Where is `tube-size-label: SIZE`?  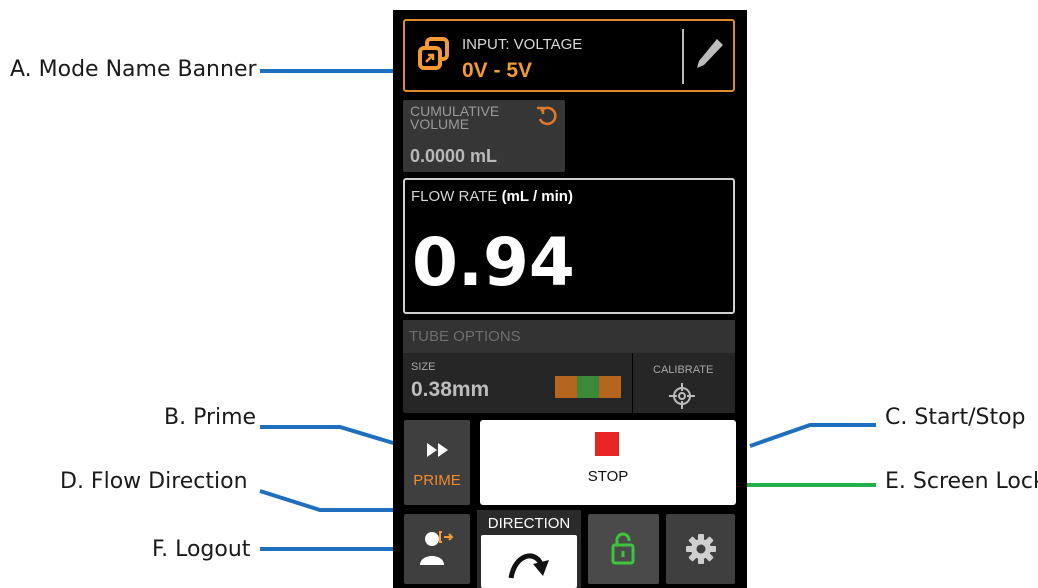
tube-size-label: SIZE is located at coordinates (423, 367).